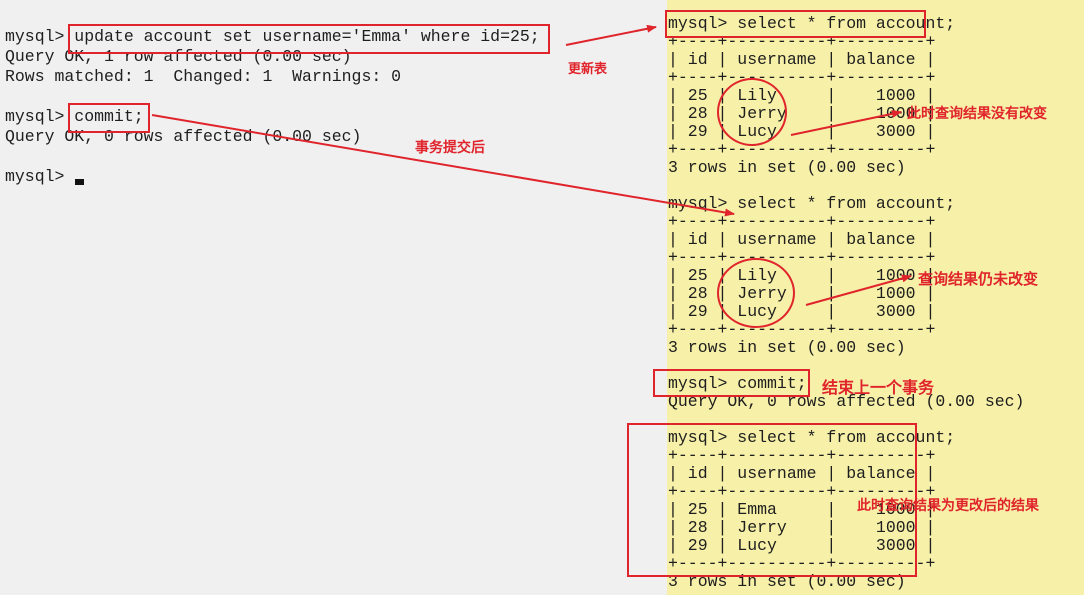 Image resolution: width=1084 pixels, height=595 pixels. Describe the element at coordinates (731, 383) in the screenshot. I see `commit-right-highlight-box` at that location.